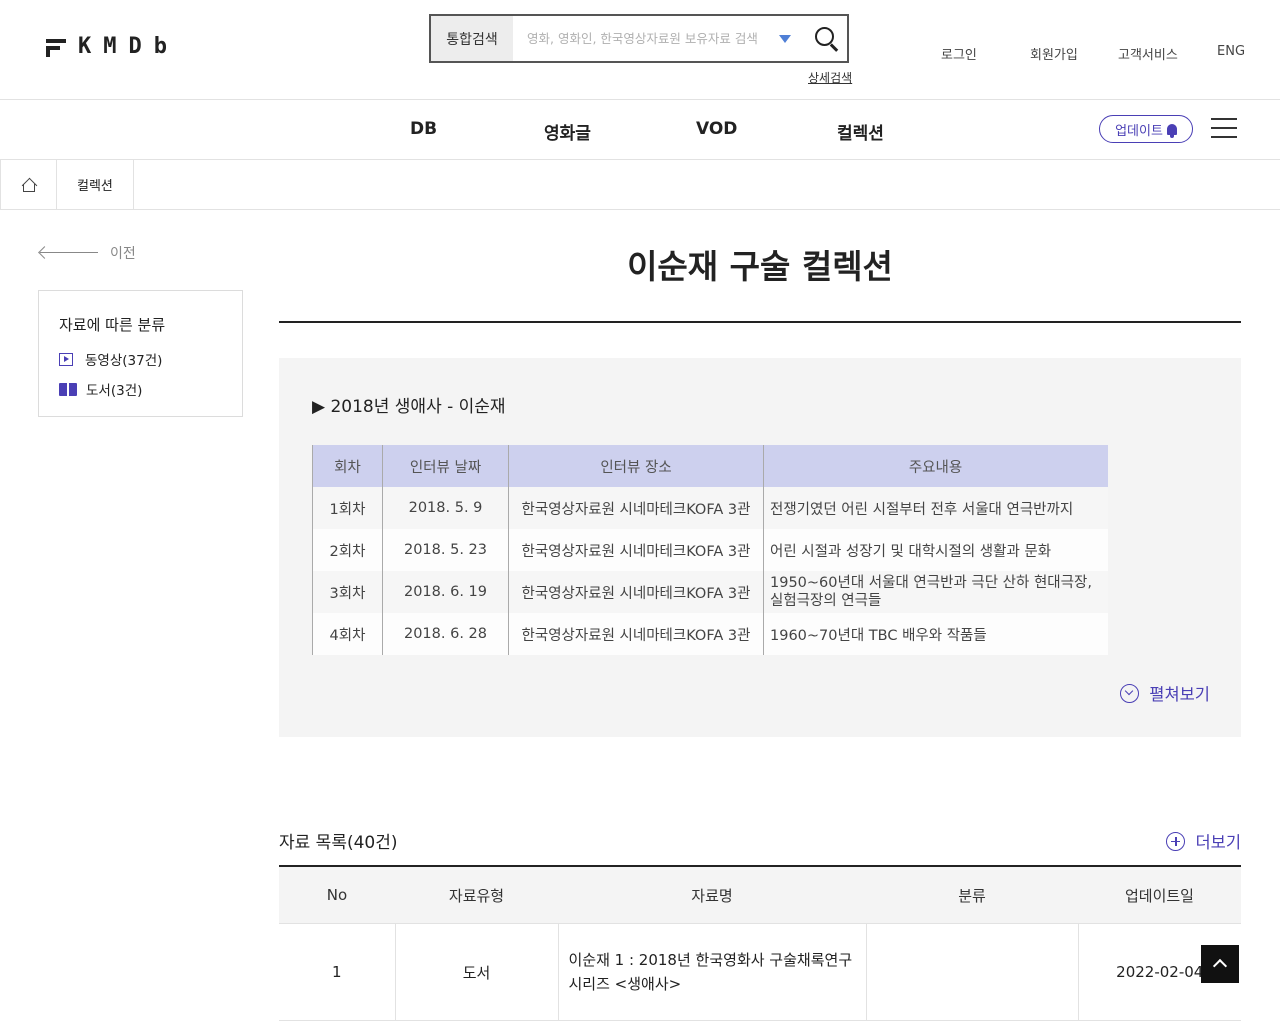 The image size is (1280, 1024). I want to click on table-header-row: No 자료유형 자료명 분류 업데이트일, so click(760, 895).